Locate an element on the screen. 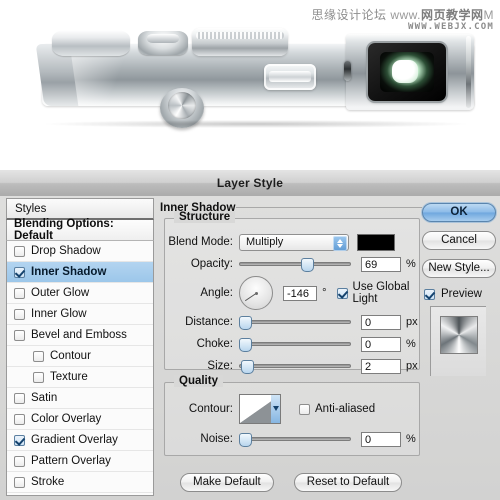  watermark-line-2: WWW.WEBJX.COM is located at coordinates (450, 26).